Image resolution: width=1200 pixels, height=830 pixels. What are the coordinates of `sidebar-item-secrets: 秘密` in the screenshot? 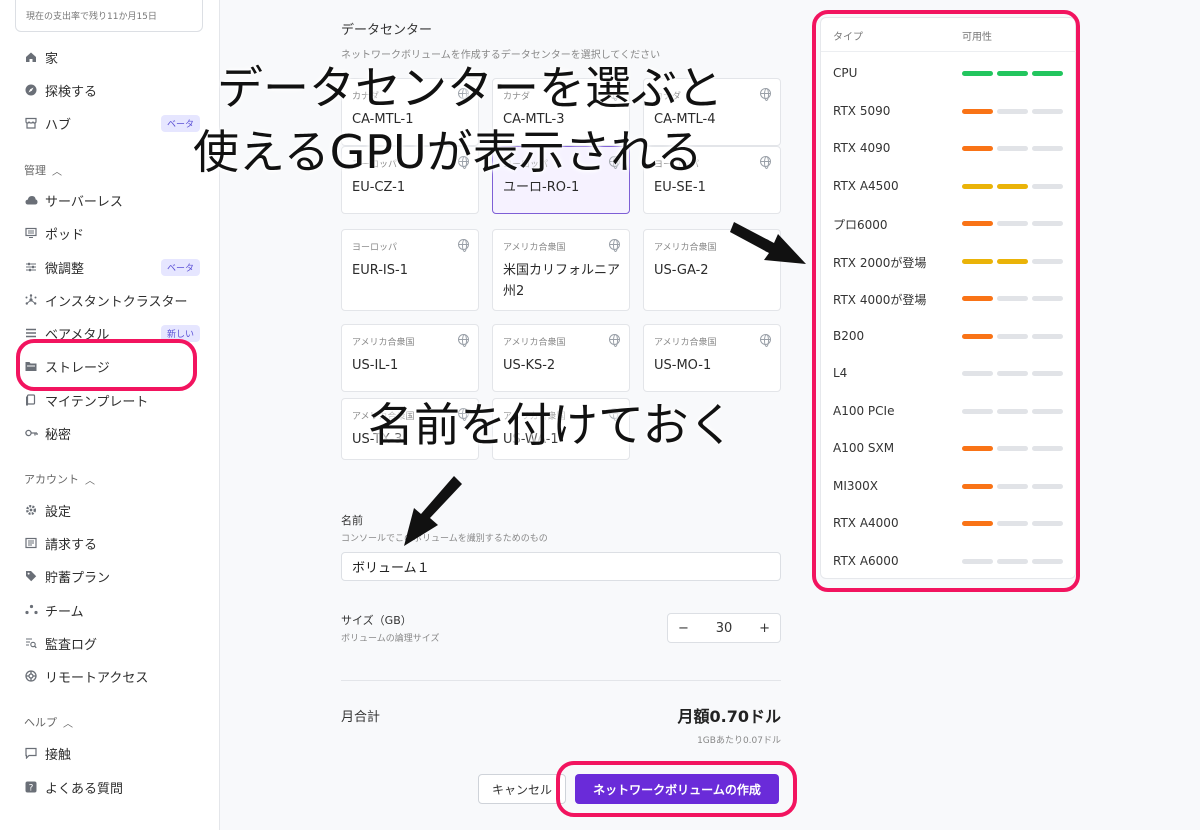 It's located at (112, 433).